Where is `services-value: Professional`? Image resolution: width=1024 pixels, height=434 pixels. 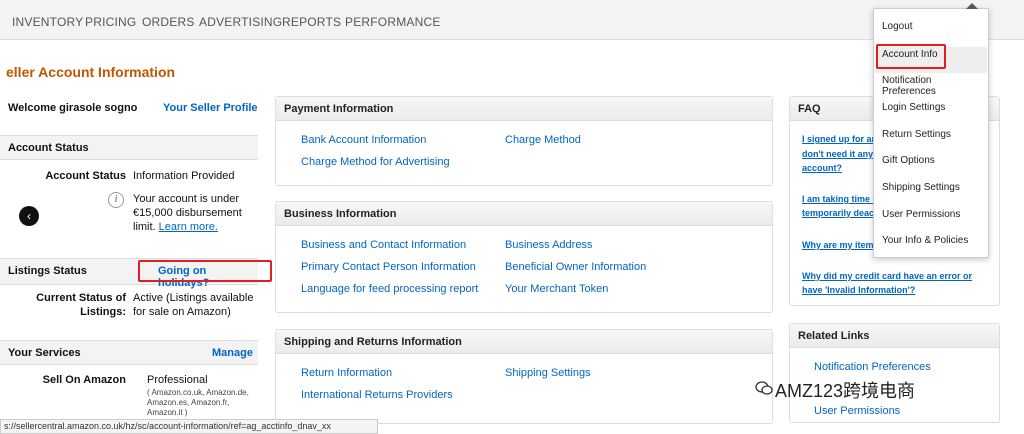
services-value: Professional is located at coordinates (177, 380).